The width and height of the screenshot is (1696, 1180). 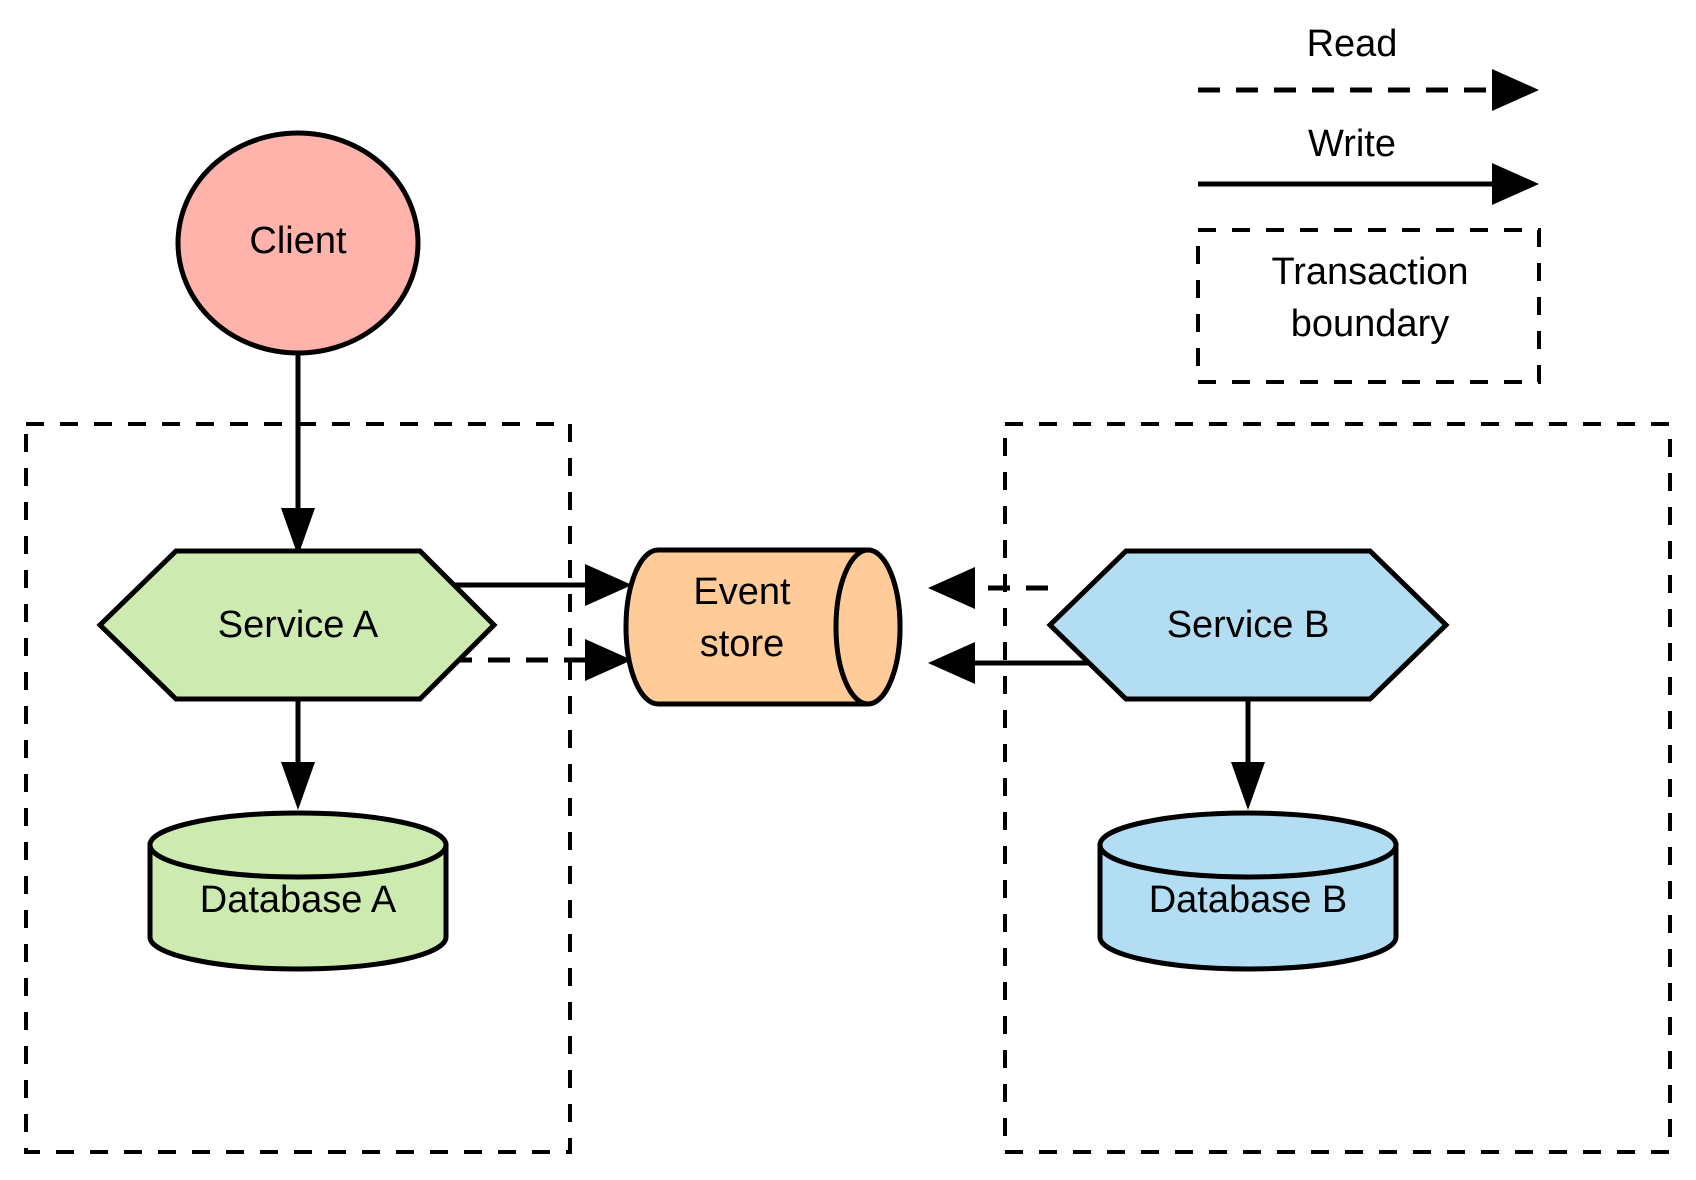 I want to click on legend-write-label: Write, so click(x=1352, y=144).